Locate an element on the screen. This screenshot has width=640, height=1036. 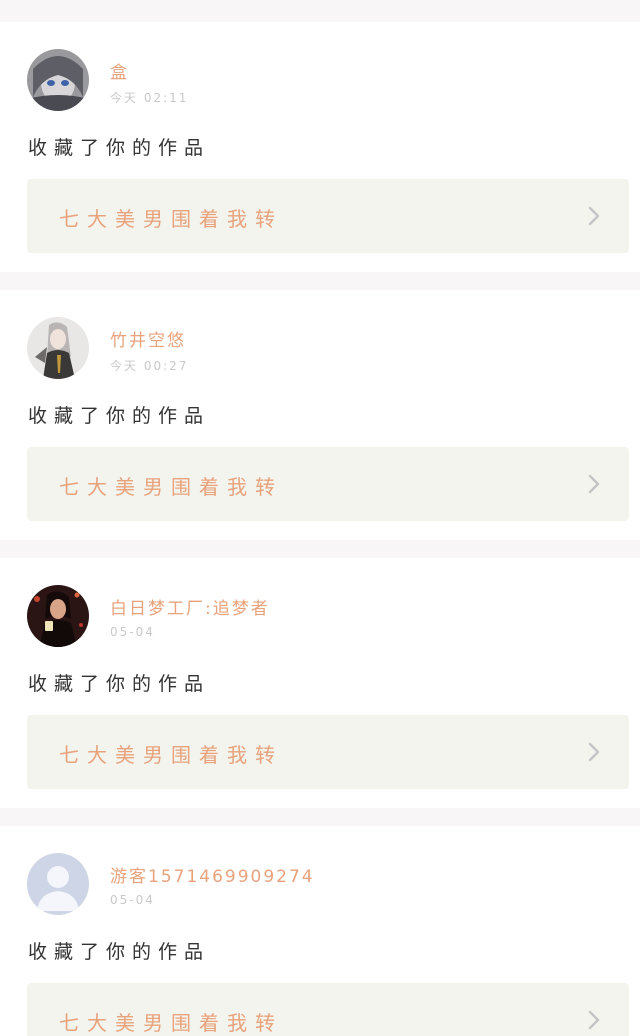
anime-girl-avatar-icon is located at coordinates (58, 80).